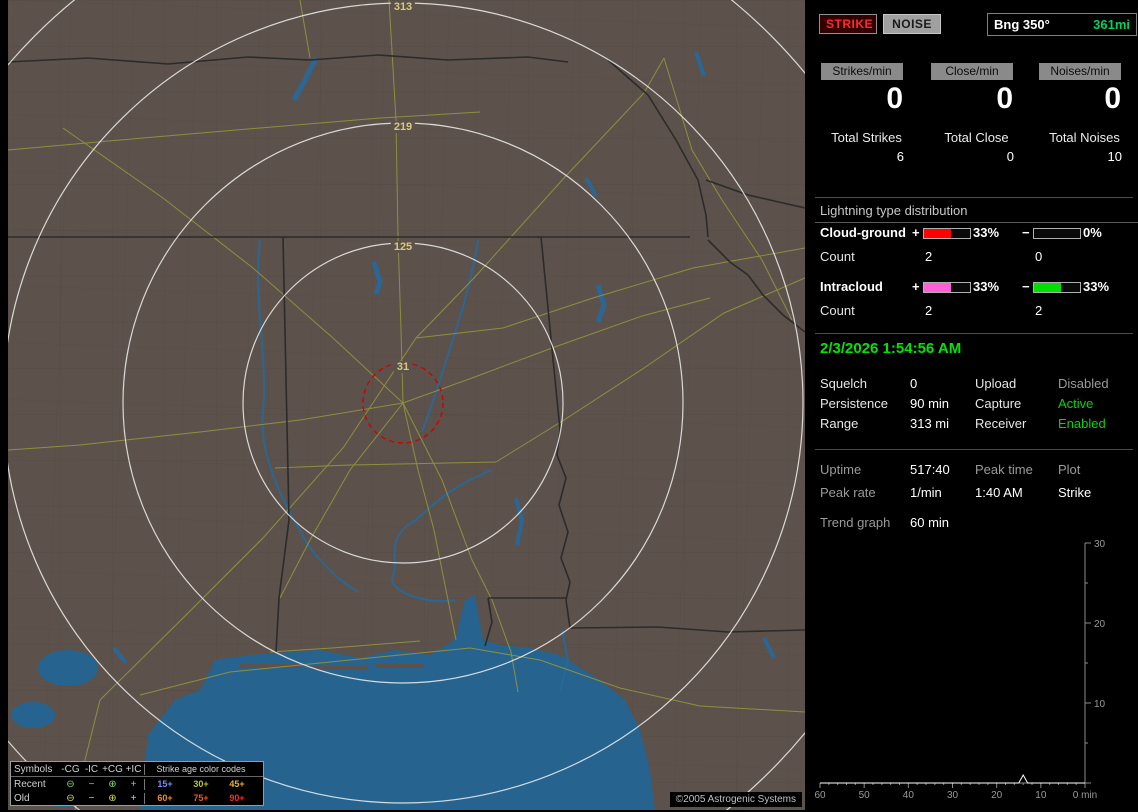 The image size is (1138, 812). Describe the element at coordinates (1112, 98) in the screenshot. I see `noises-per-min-value: 0` at that location.